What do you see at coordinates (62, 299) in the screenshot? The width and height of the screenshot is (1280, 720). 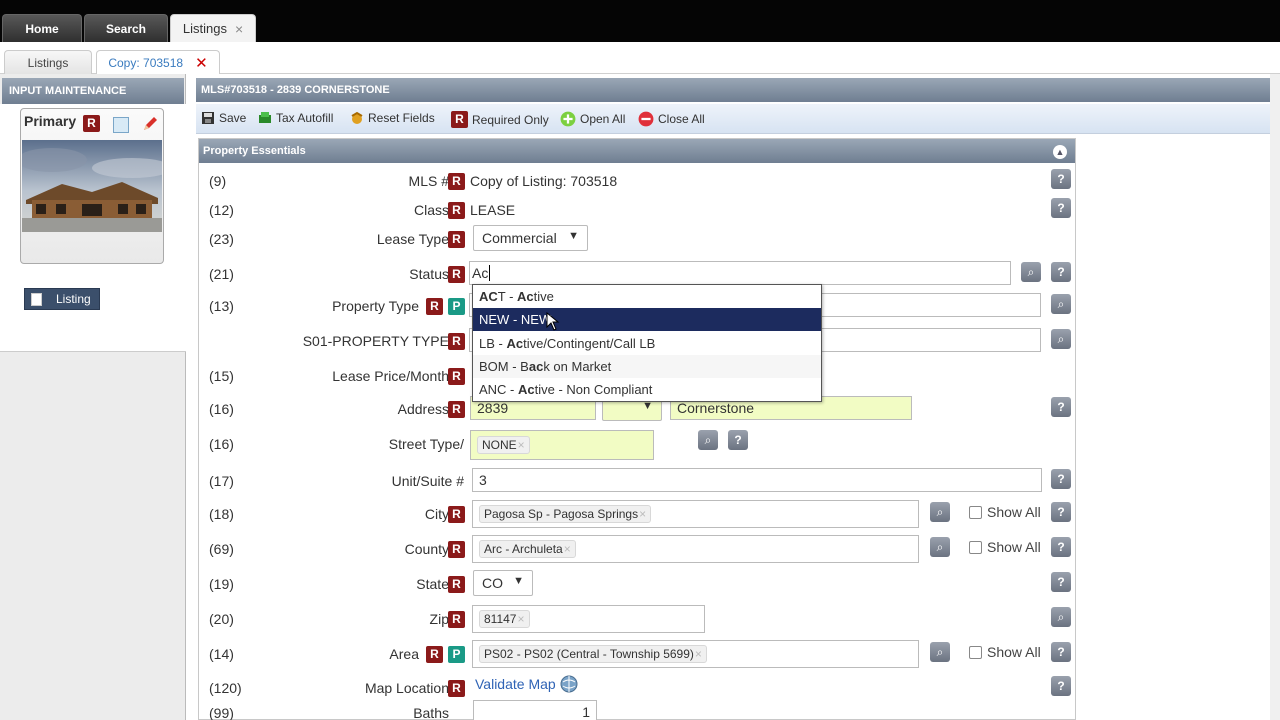 I see `listing-nav-button: Listing` at bounding box center [62, 299].